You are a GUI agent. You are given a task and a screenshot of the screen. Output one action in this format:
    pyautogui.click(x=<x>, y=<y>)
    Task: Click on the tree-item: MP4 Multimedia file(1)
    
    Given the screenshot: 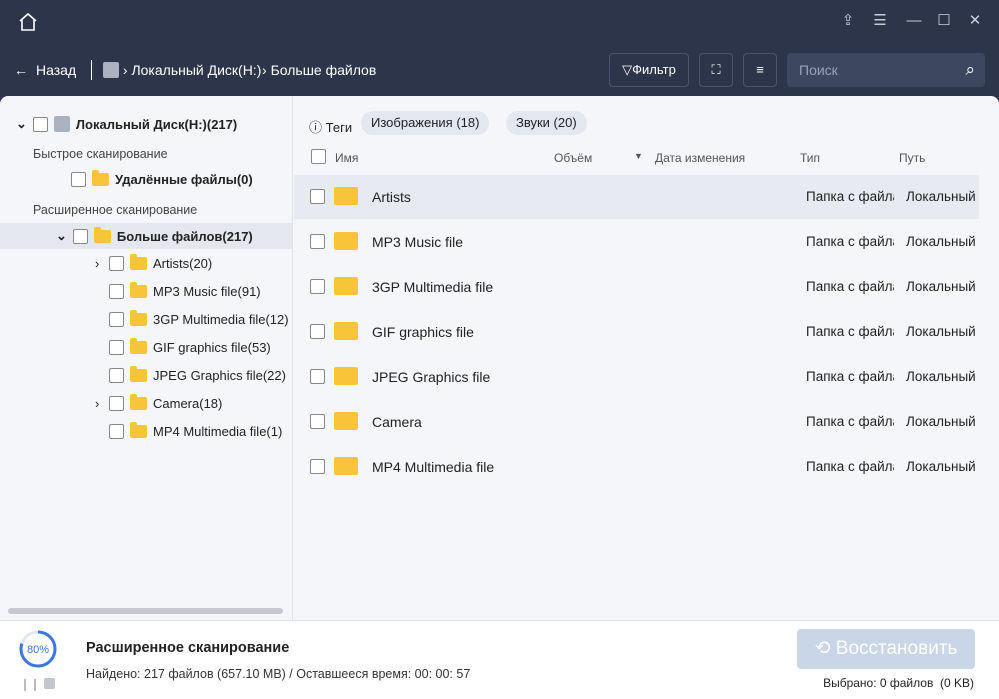 What is the action you would take?
    pyautogui.click(x=196, y=430)
    